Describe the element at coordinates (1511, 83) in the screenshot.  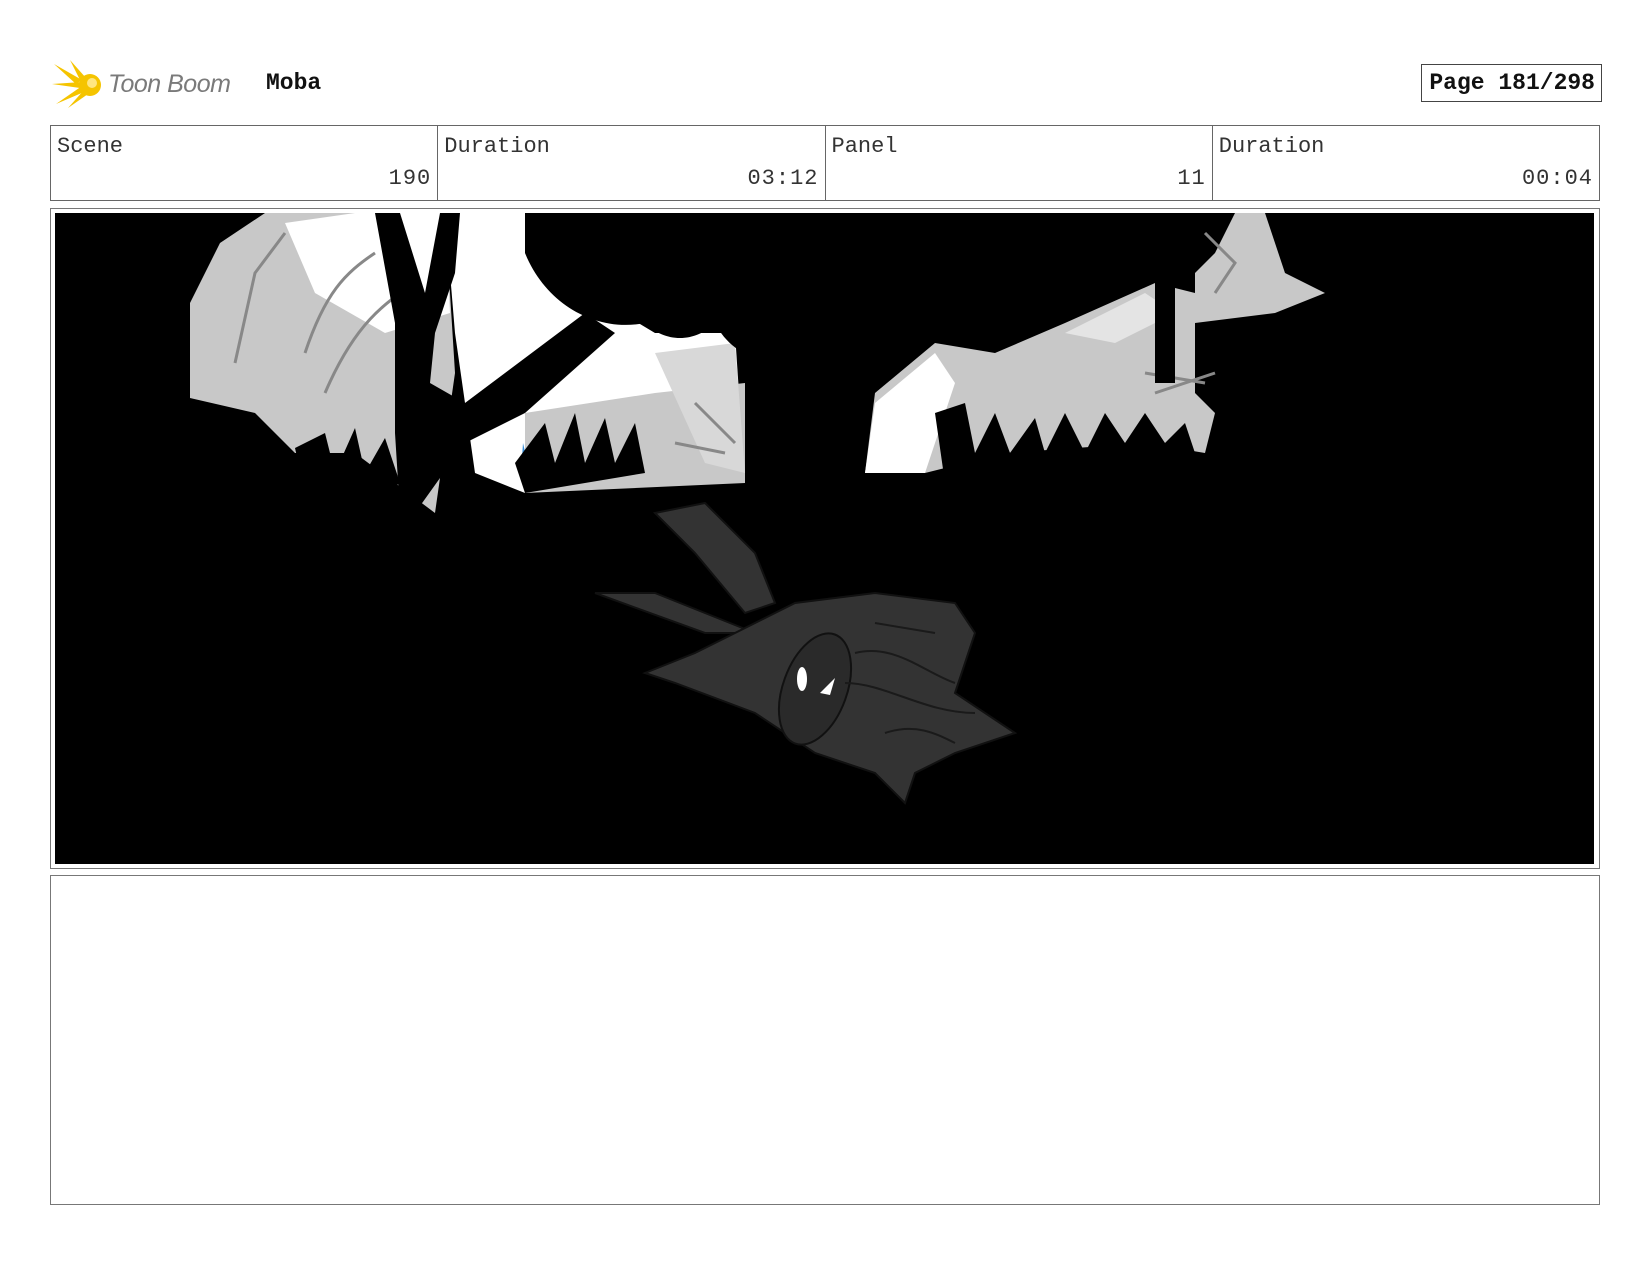
I see `page-number: Page 181/298` at that location.